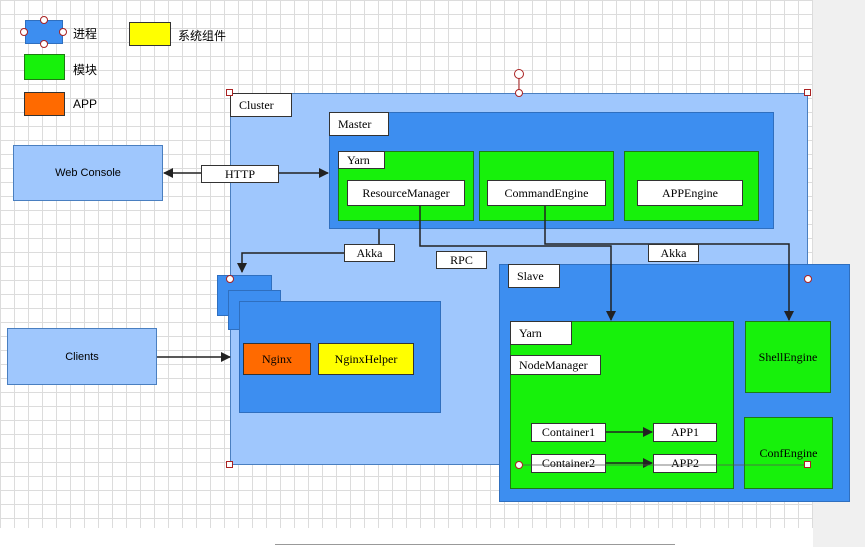 The image size is (865, 547). What do you see at coordinates (807, 464) in the screenshot?
I see `resize-handle-se` at bounding box center [807, 464].